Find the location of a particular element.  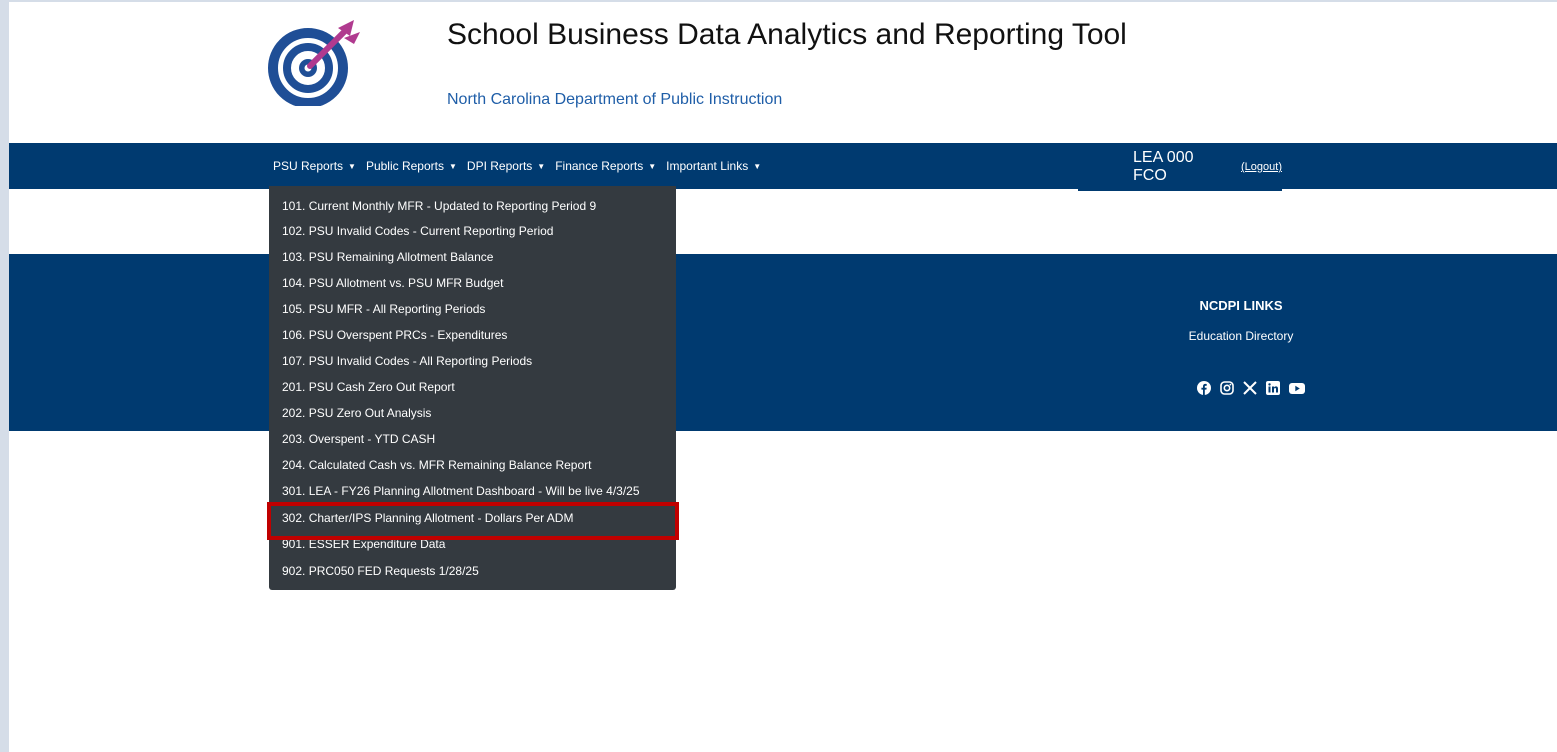

instagram-icon is located at coordinates (1227, 388).